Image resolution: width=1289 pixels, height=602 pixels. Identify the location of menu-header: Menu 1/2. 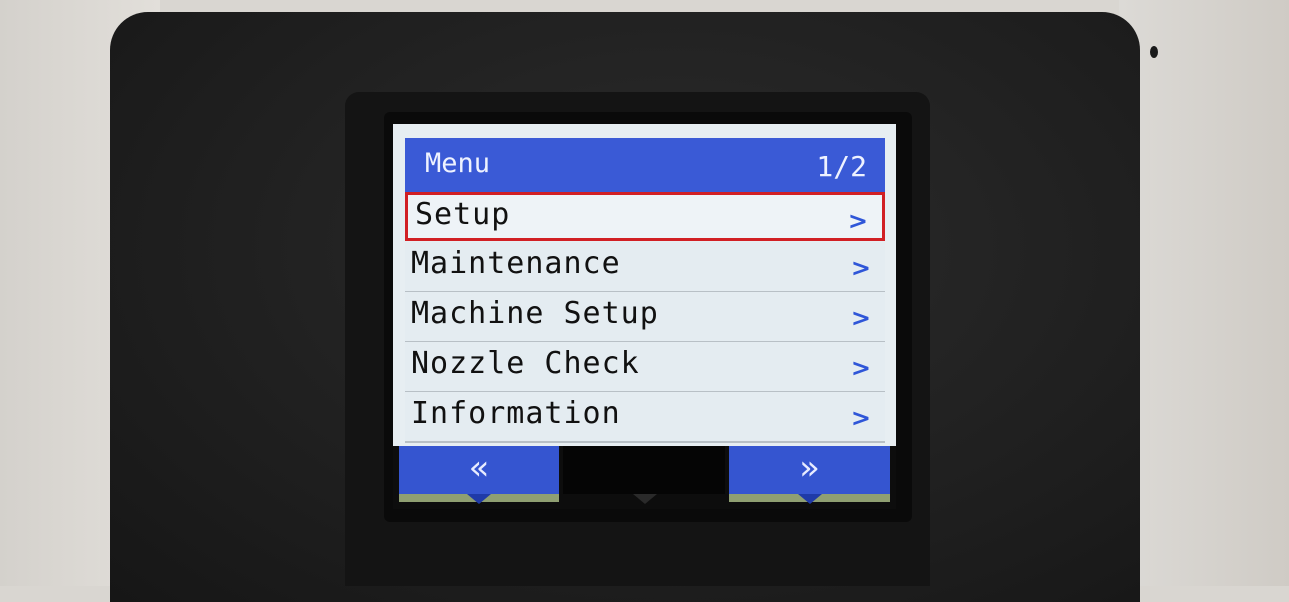
(645, 165).